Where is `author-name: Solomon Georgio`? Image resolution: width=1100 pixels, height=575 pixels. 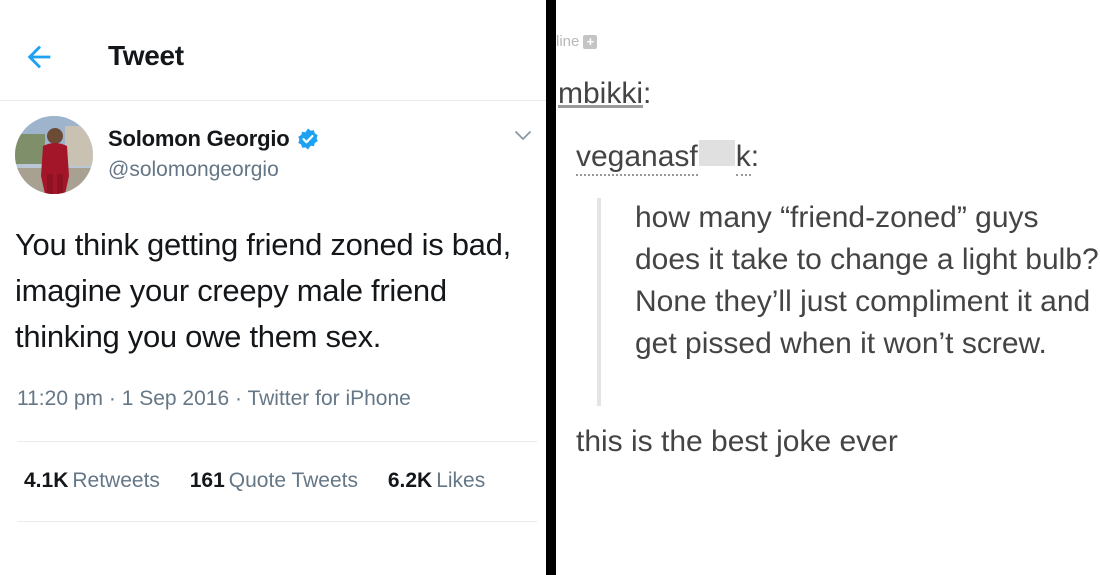
author-name: Solomon Georgio is located at coordinates (199, 139).